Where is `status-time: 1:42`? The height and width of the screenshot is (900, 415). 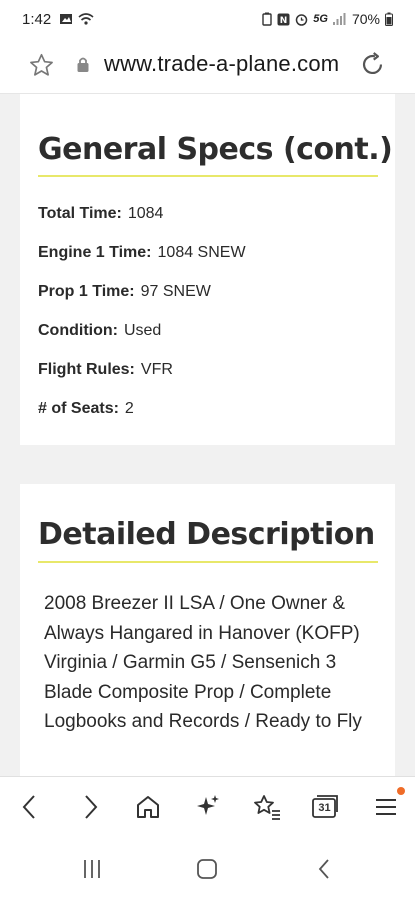 status-time: 1:42 is located at coordinates (37, 19).